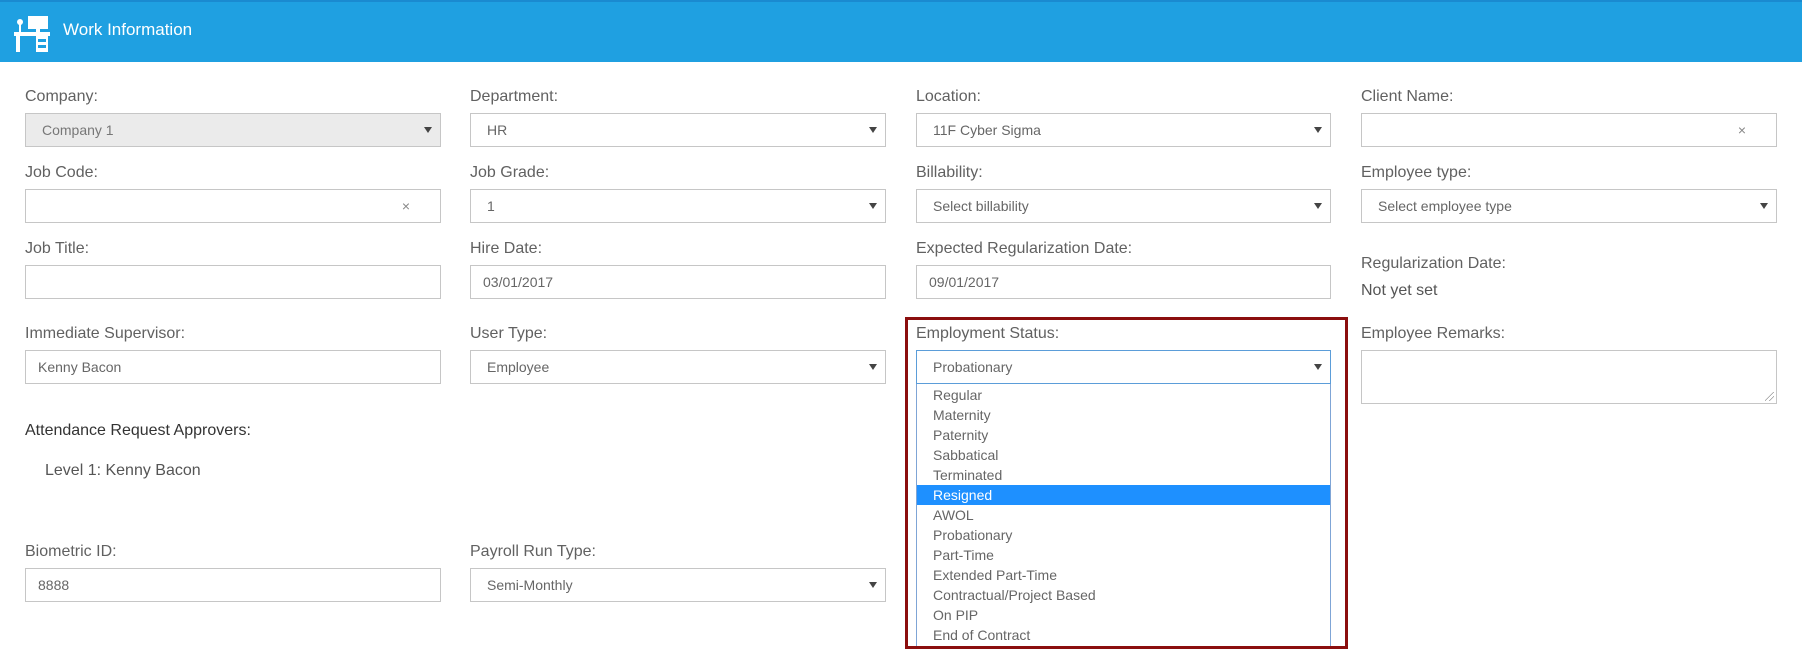 This screenshot has width=1802, height=649. What do you see at coordinates (1024, 248) in the screenshot?
I see `expected-regularization-date-label: Expected Regularization Date:` at bounding box center [1024, 248].